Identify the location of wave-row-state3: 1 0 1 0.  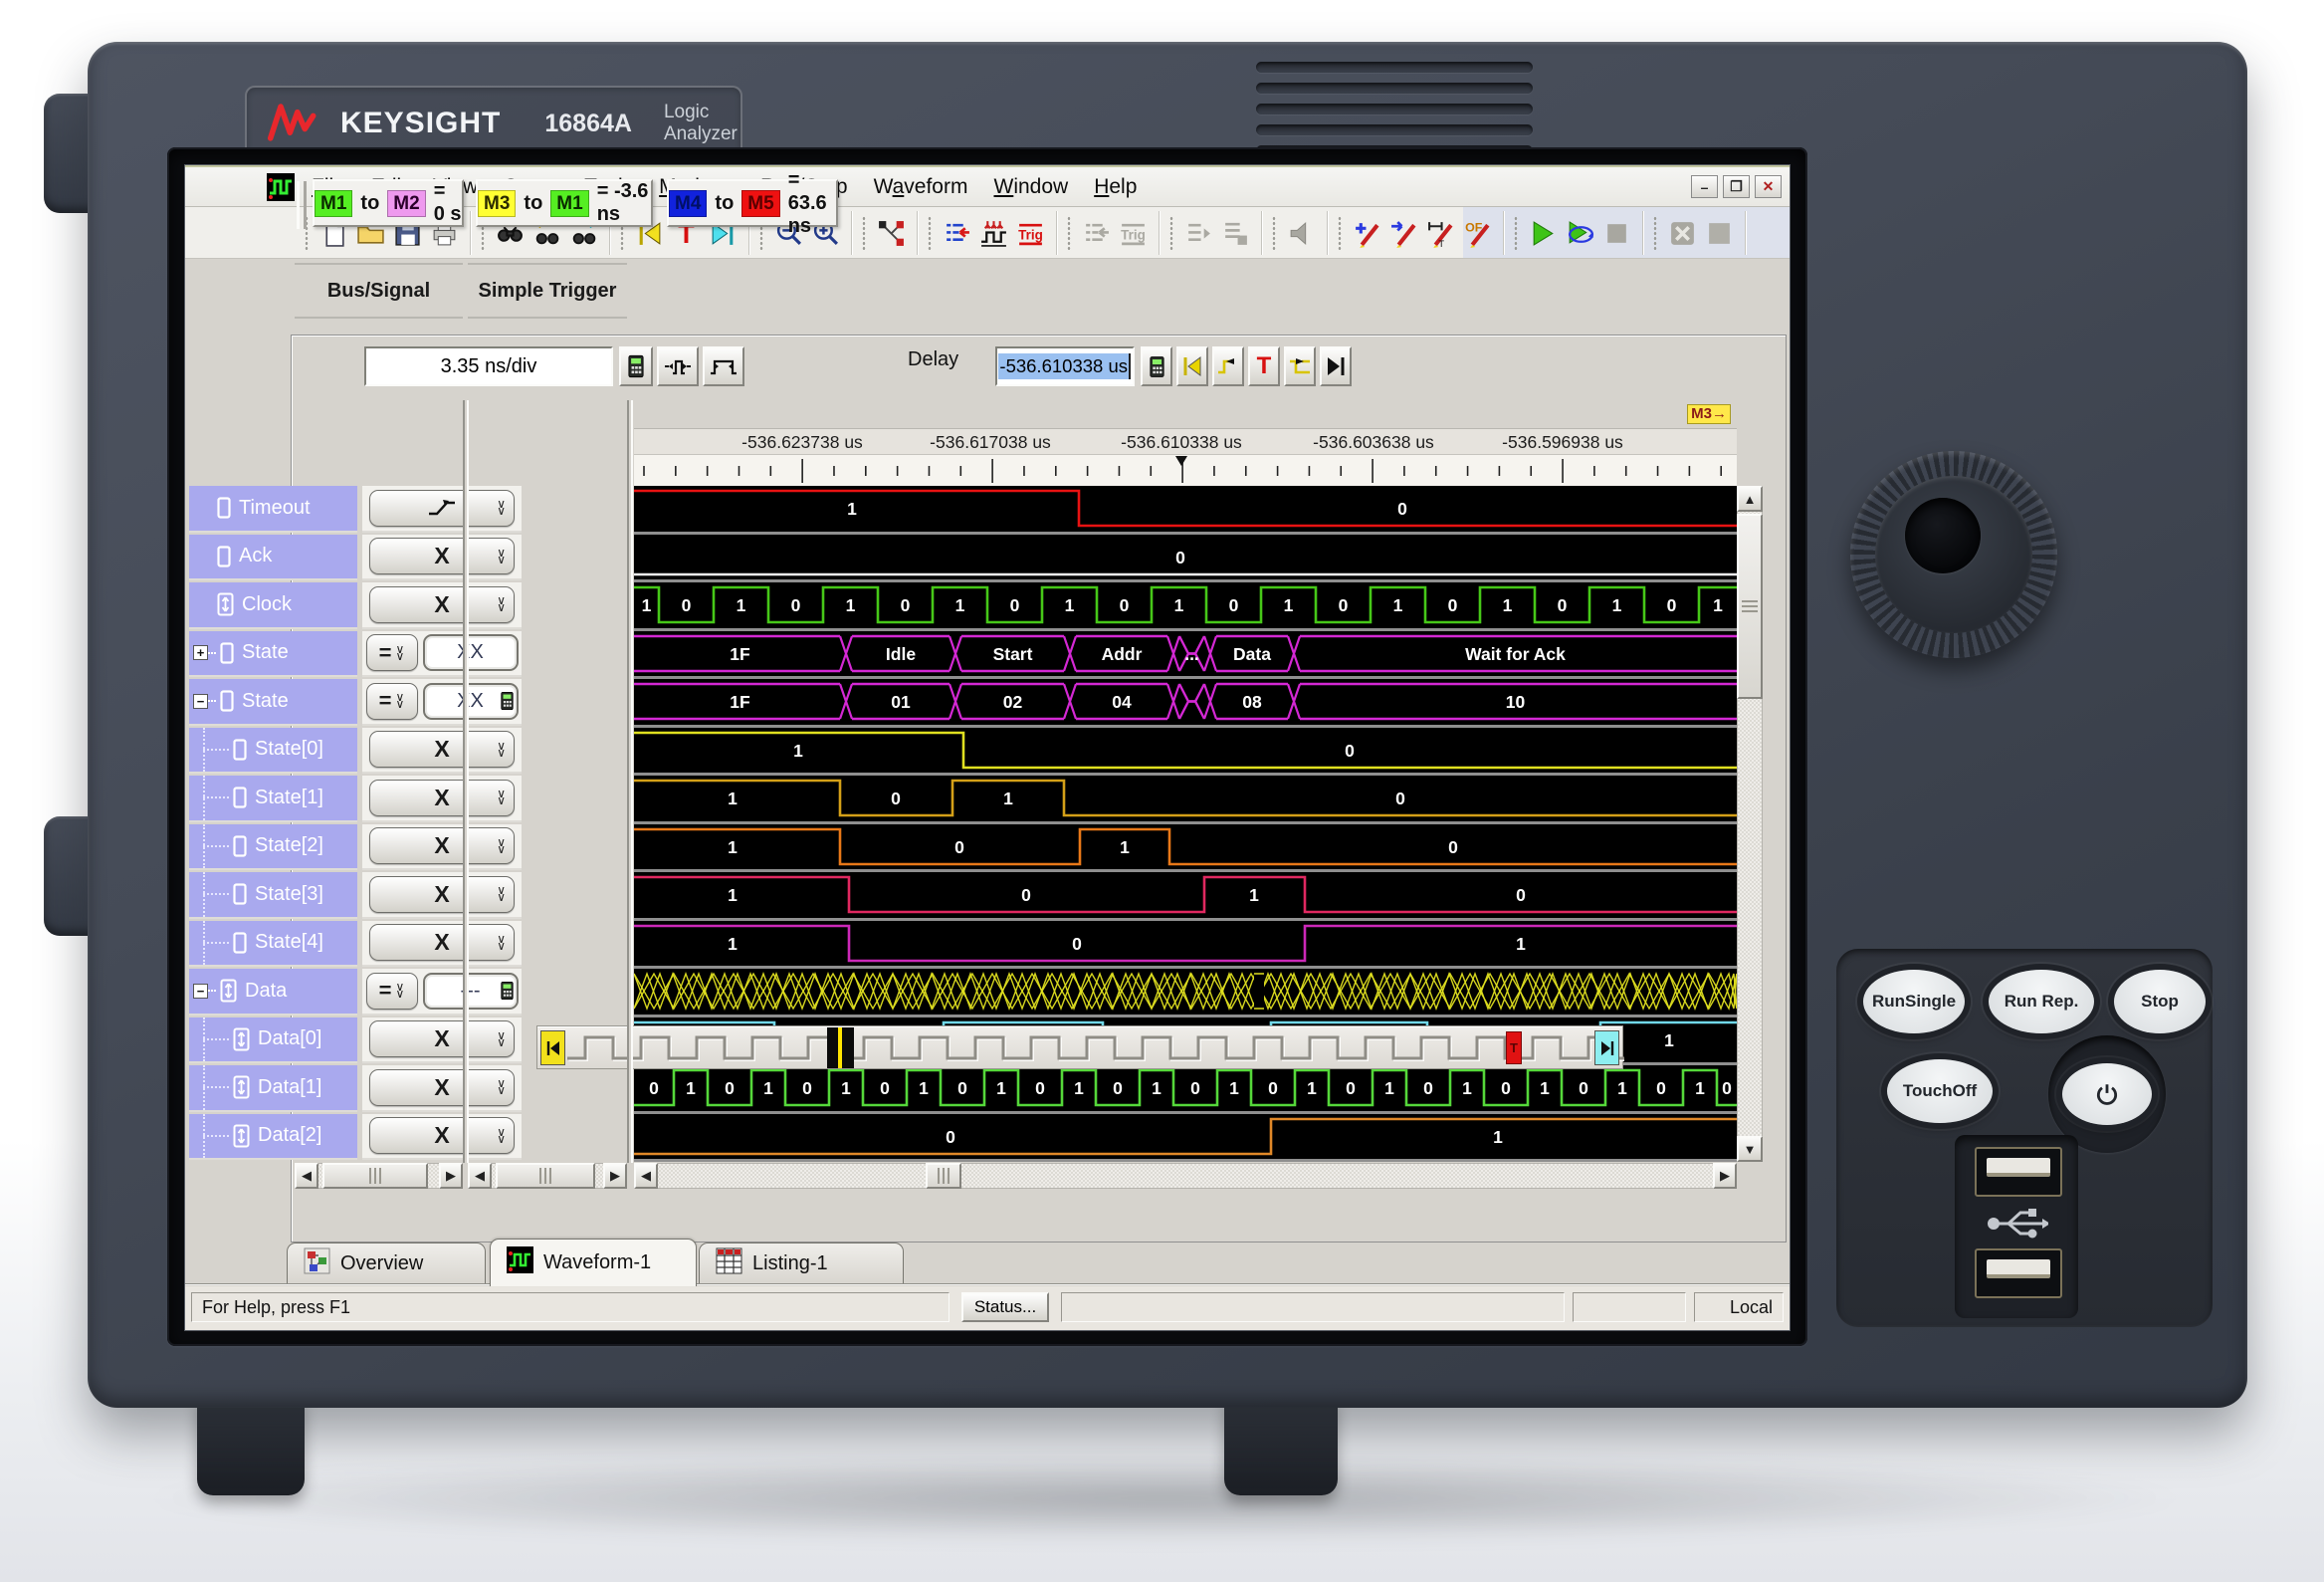
(1185, 896).